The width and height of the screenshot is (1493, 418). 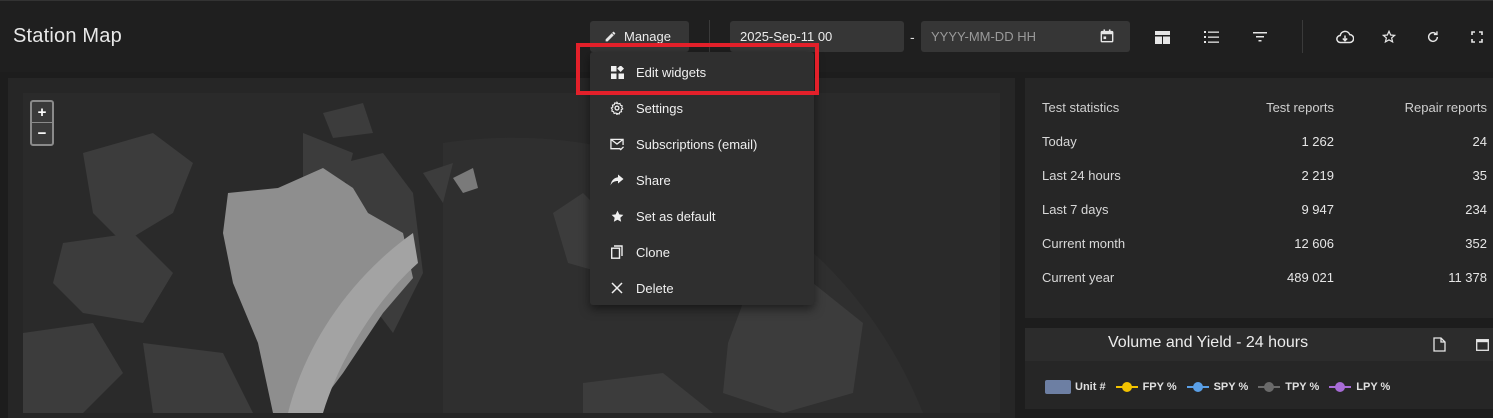 What do you see at coordinates (1476, 209) in the screenshot?
I see `repair-reports-cell: 234` at bounding box center [1476, 209].